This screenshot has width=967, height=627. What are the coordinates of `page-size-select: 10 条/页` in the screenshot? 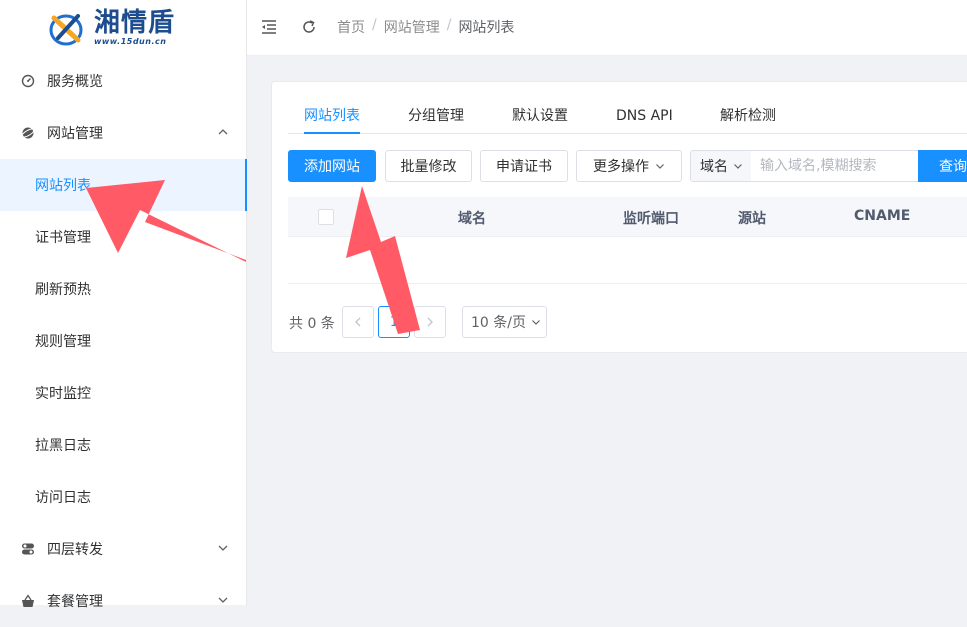 It's located at (504, 322).